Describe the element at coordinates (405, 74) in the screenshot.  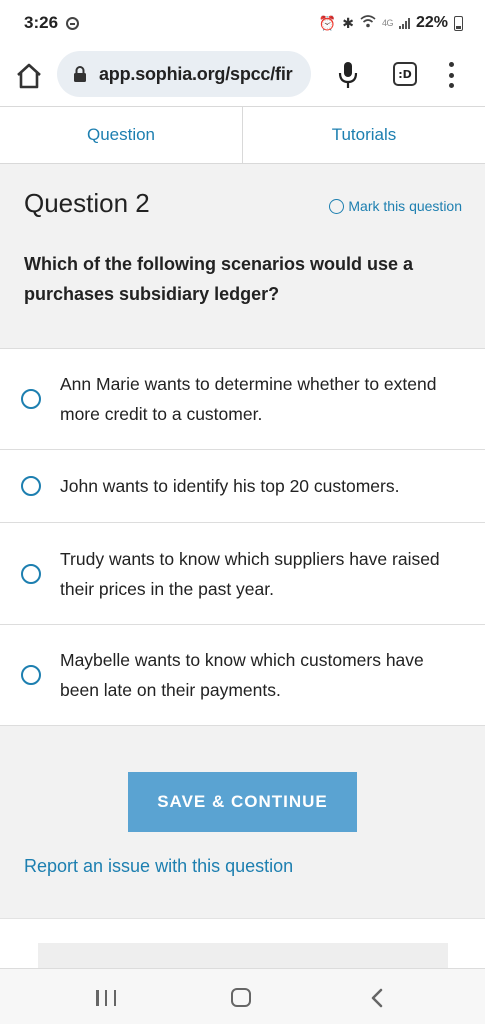
I see `tab-switcher-icon: :D` at that location.